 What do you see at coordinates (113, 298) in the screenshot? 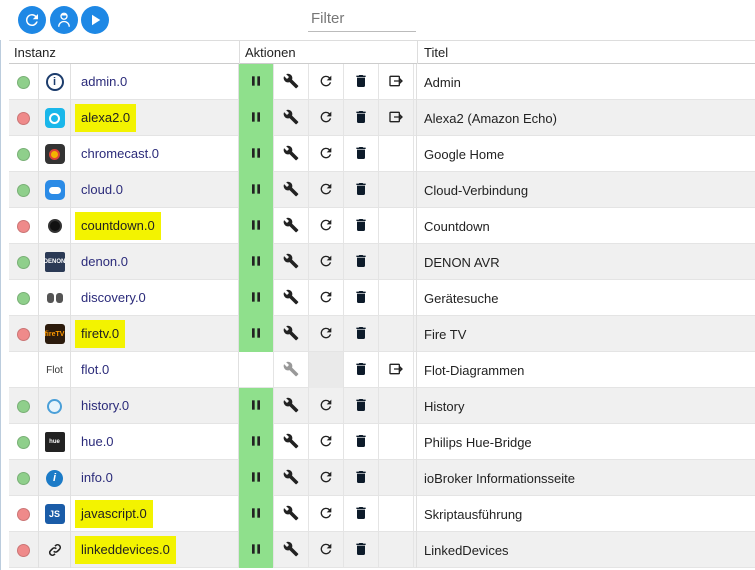
I see `instance-name: discovery.0` at bounding box center [113, 298].